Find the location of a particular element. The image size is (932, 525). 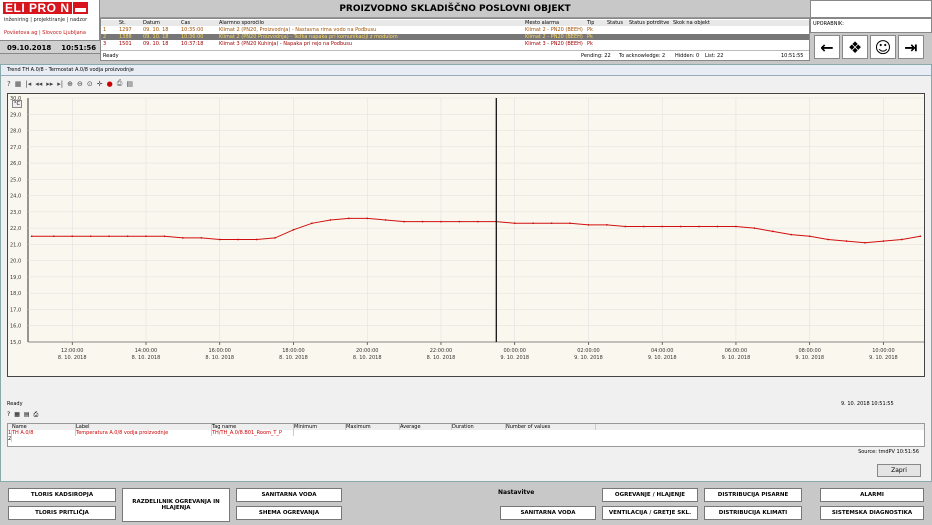

alarm-time-footer: 10:51:55 is located at coordinates (792, 56).